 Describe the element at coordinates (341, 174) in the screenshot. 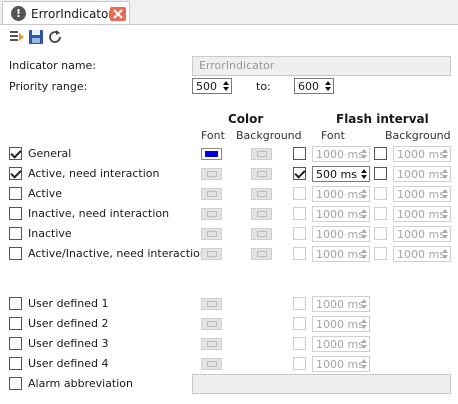

I see `interval-spinner: 500 ms` at that location.